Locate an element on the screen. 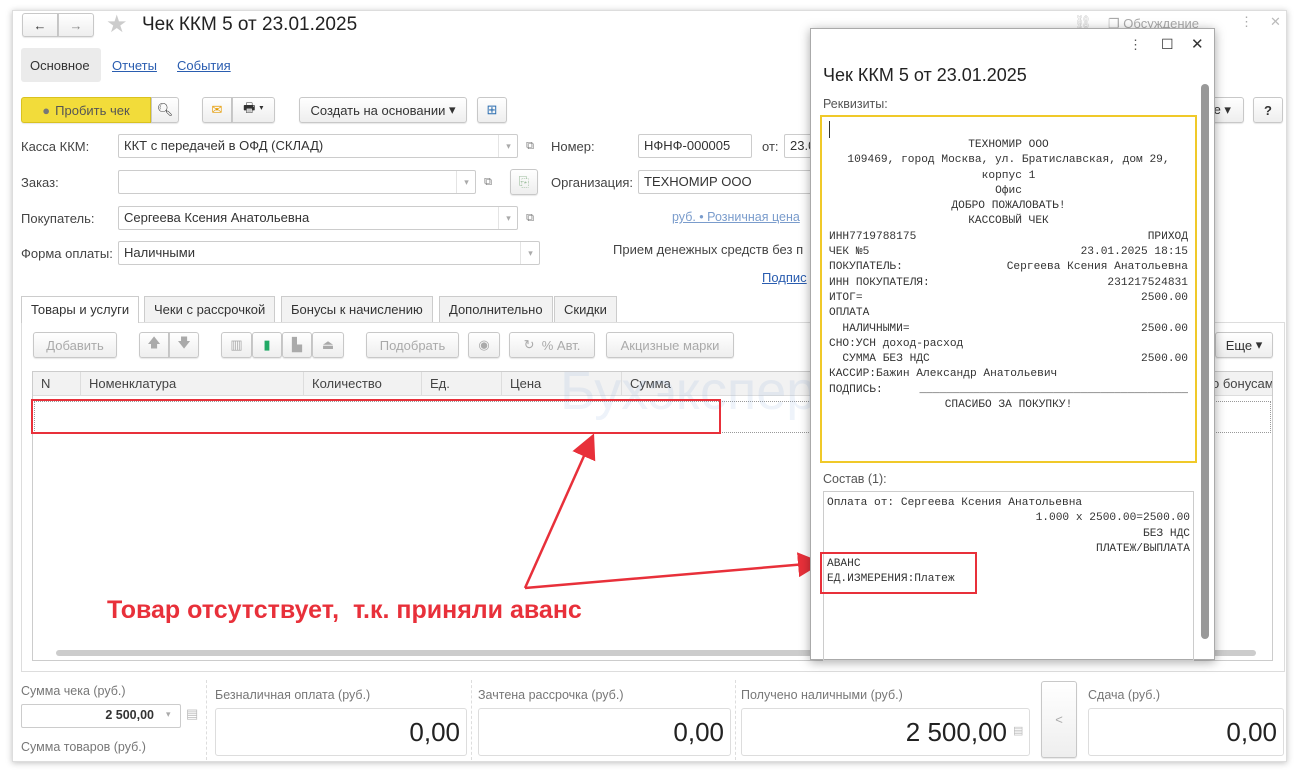 The height and width of the screenshot is (772, 1297). receipt-line: ТЕХНОМИР ООО is located at coordinates (1008, 145).